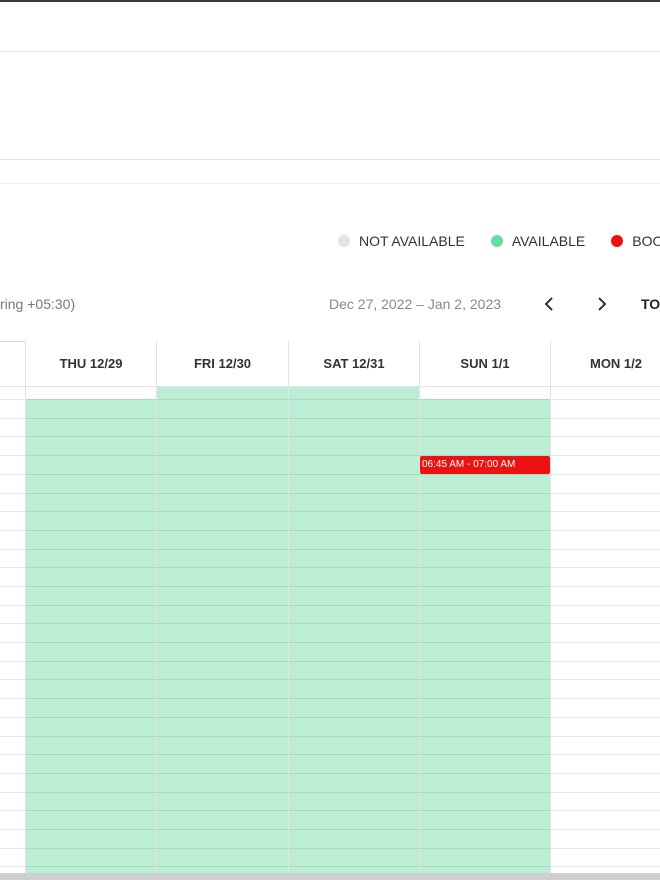  What do you see at coordinates (617, 241) in the screenshot?
I see `booked-dot-icon` at bounding box center [617, 241].